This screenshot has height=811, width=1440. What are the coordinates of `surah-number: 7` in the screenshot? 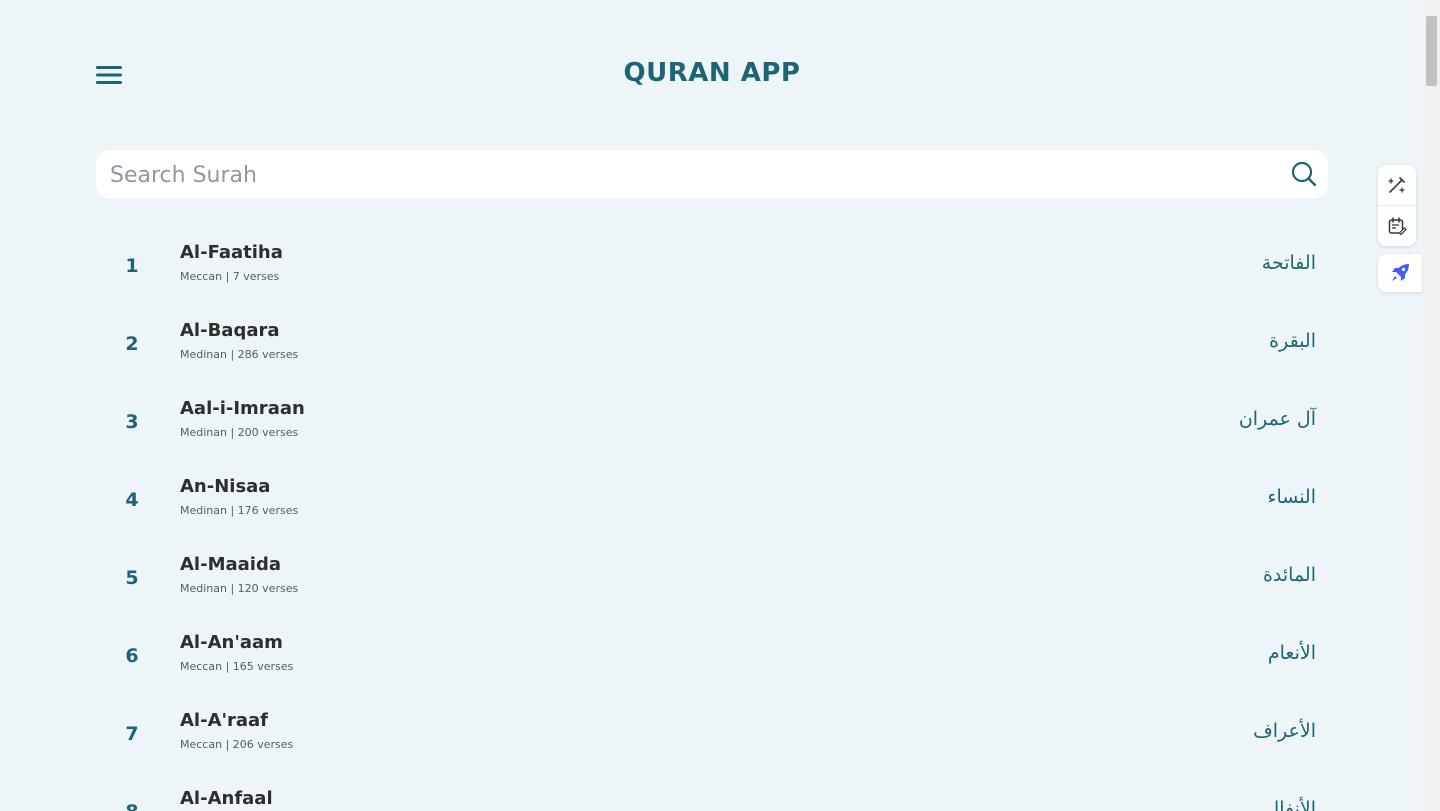 It's located at (132, 734).